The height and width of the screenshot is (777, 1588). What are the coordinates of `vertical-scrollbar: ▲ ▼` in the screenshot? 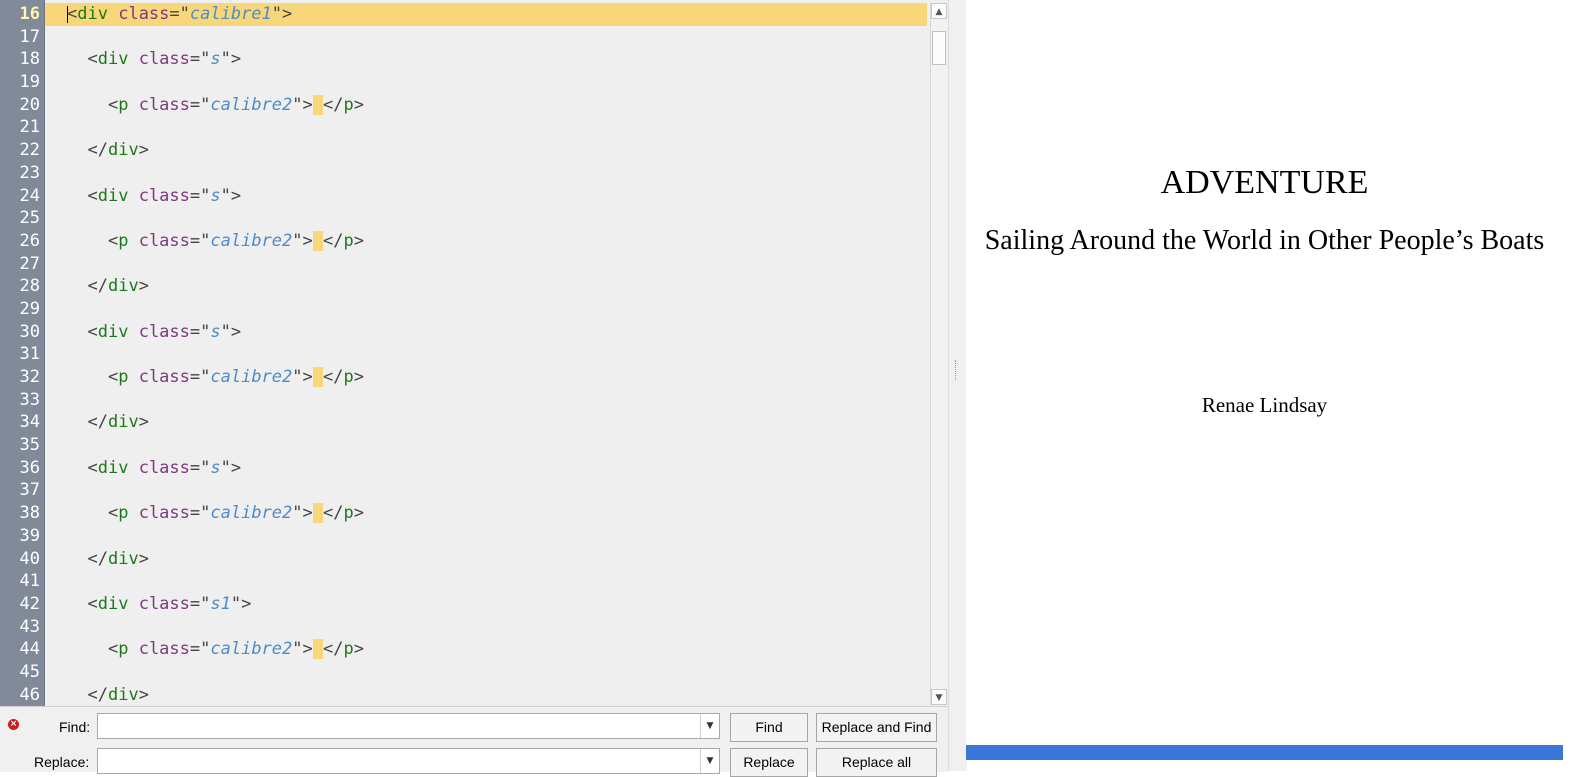 It's located at (938, 354).